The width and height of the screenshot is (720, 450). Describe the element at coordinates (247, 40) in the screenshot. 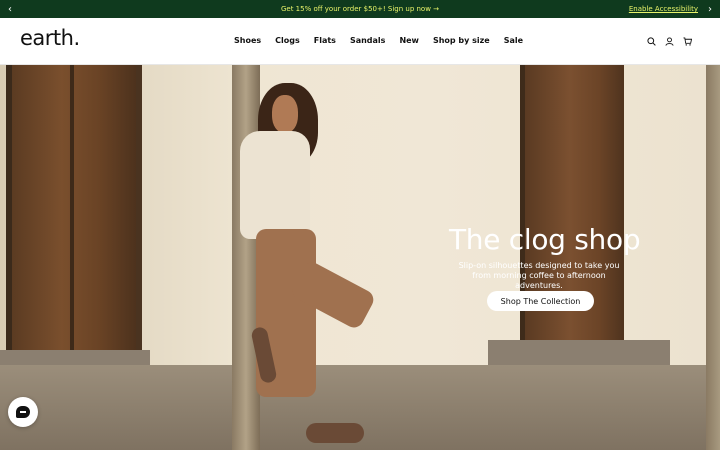

I see `nav-item-shoes: Shoes` at that location.